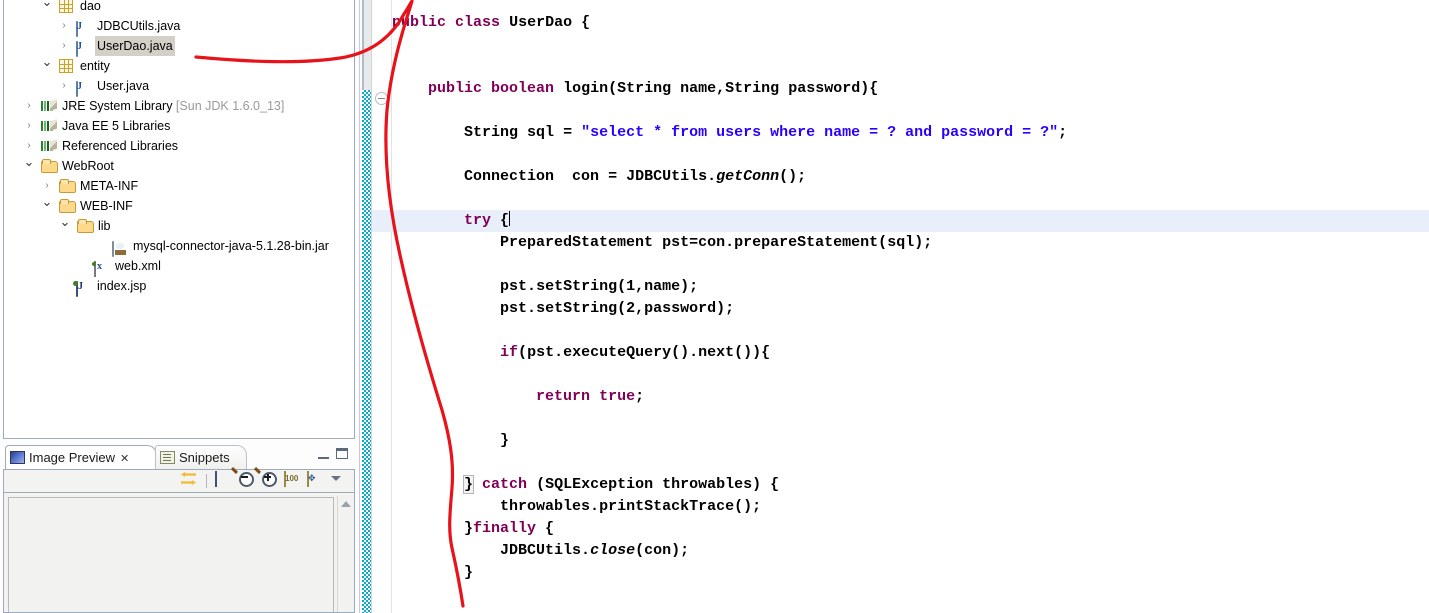 This screenshot has height=613, width=1429. Describe the element at coordinates (138, 266) in the screenshot. I see `tree-item-label: web.xml` at that location.